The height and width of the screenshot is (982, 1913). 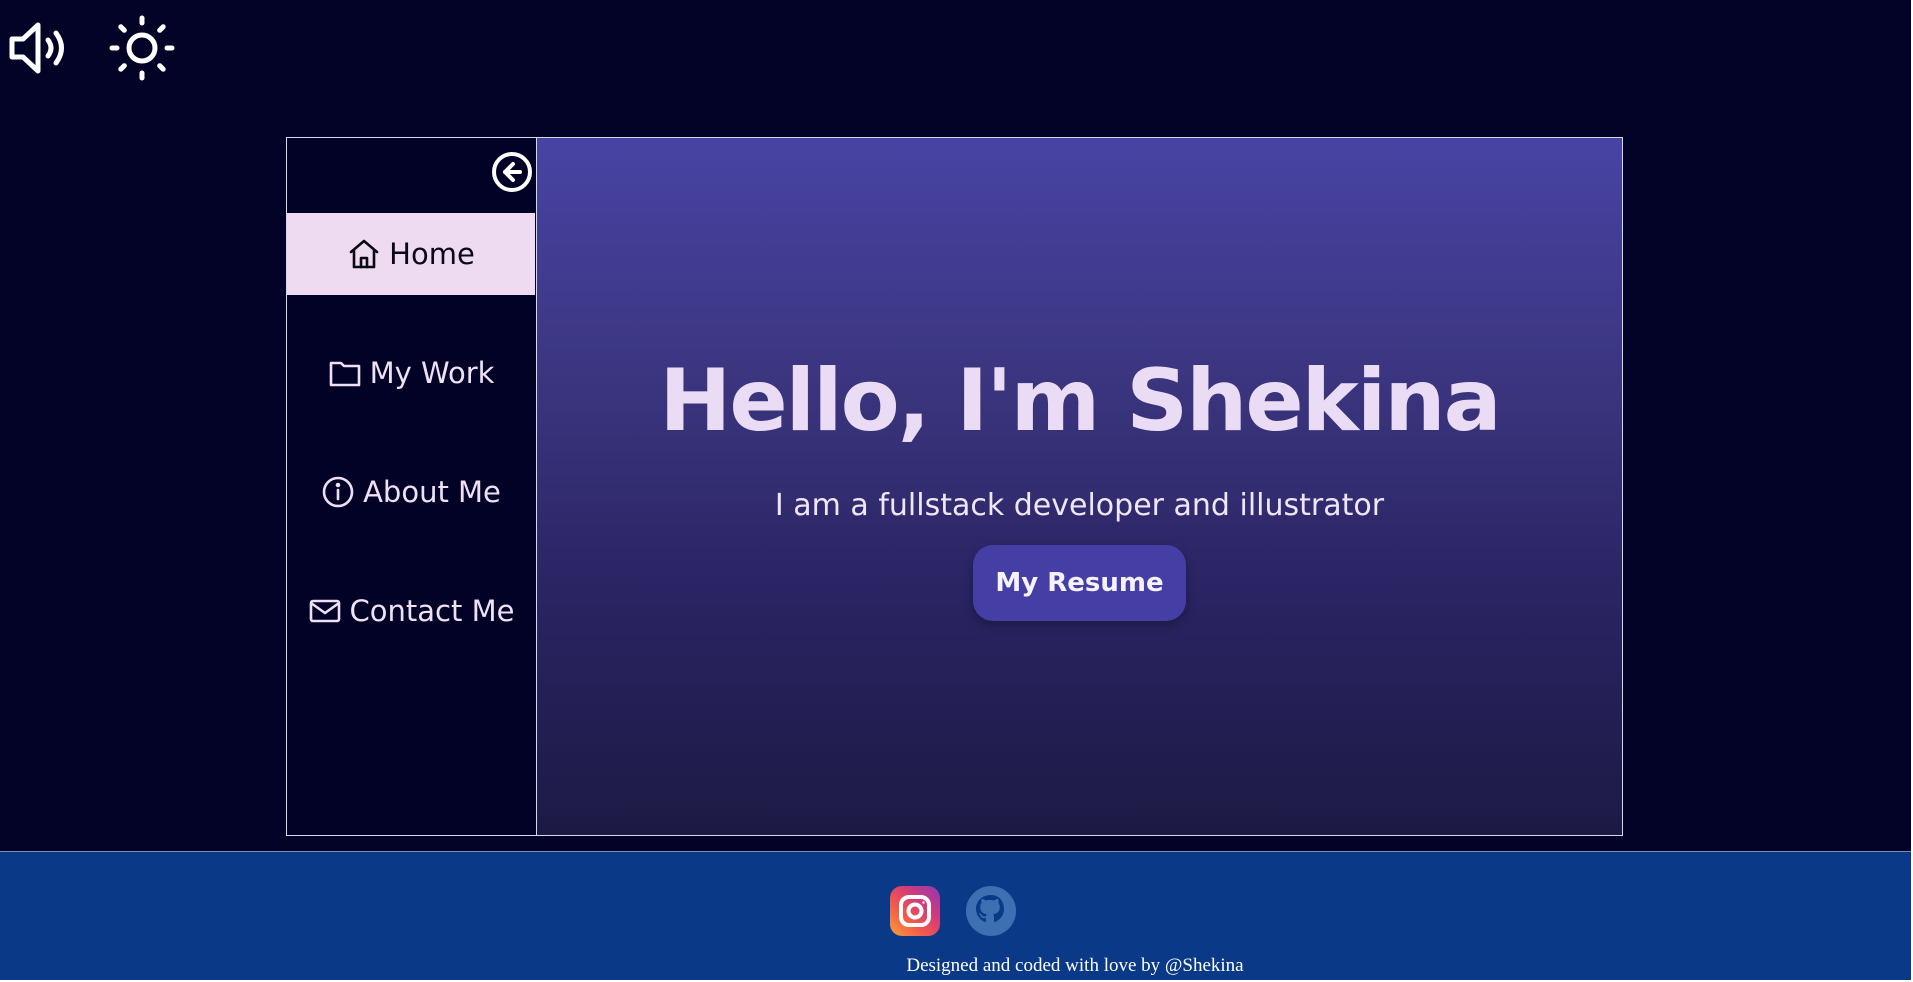 I want to click on sidebar-item-about-me: About Me, so click(x=411, y=492).